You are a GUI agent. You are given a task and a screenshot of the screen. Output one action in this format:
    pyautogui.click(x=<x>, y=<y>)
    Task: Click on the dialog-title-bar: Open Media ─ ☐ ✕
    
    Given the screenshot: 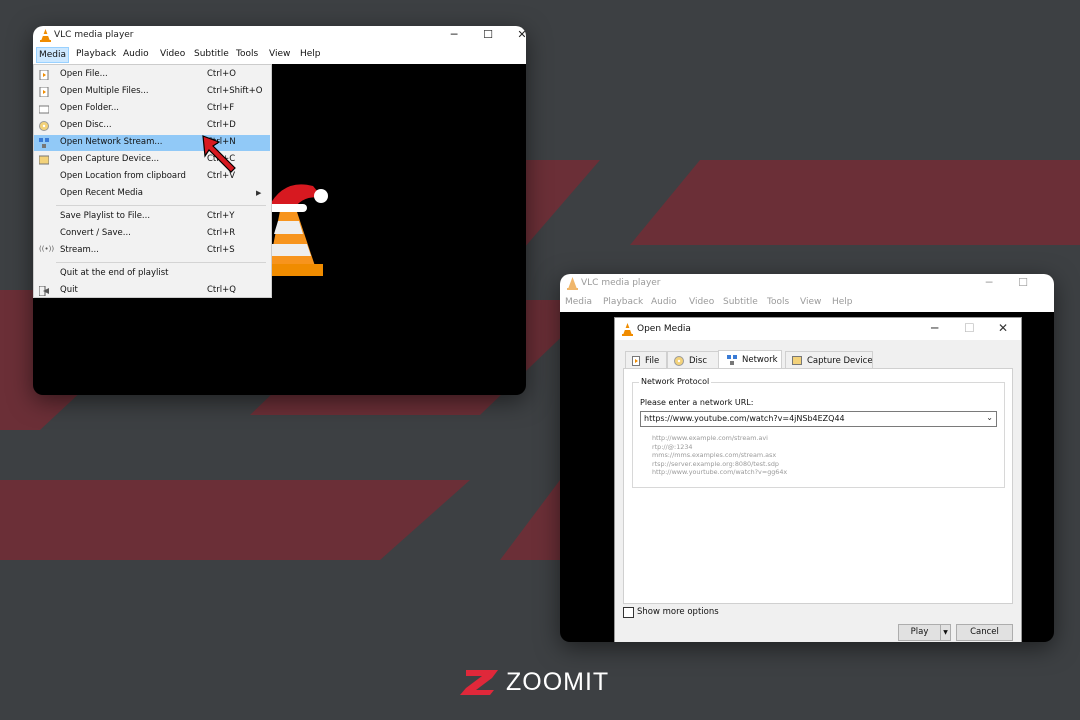 What is the action you would take?
    pyautogui.click(x=818, y=329)
    